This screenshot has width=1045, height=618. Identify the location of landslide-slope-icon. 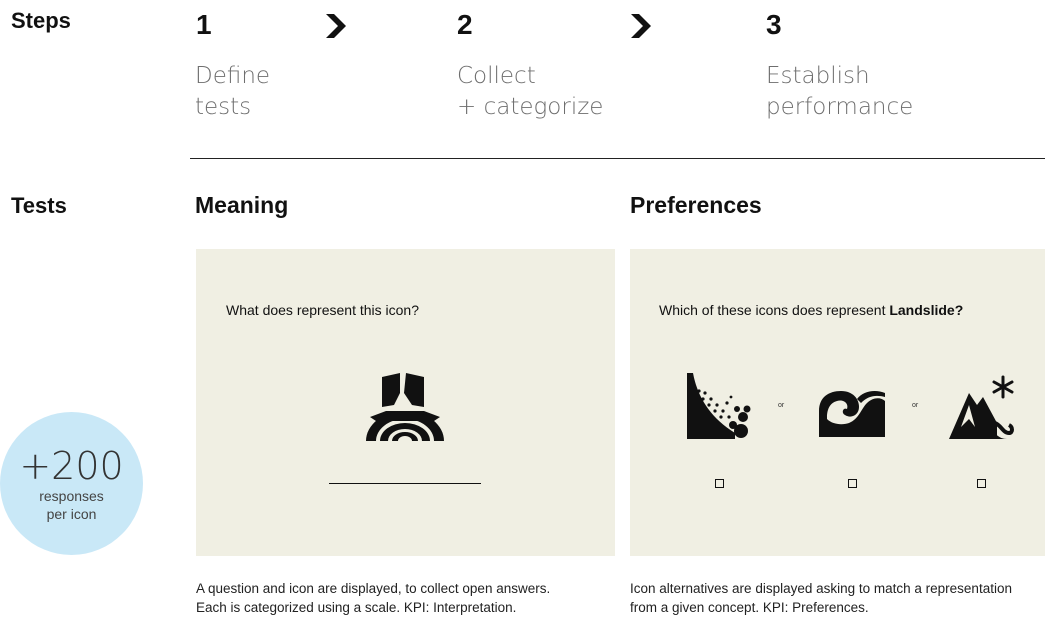
(719, 406).